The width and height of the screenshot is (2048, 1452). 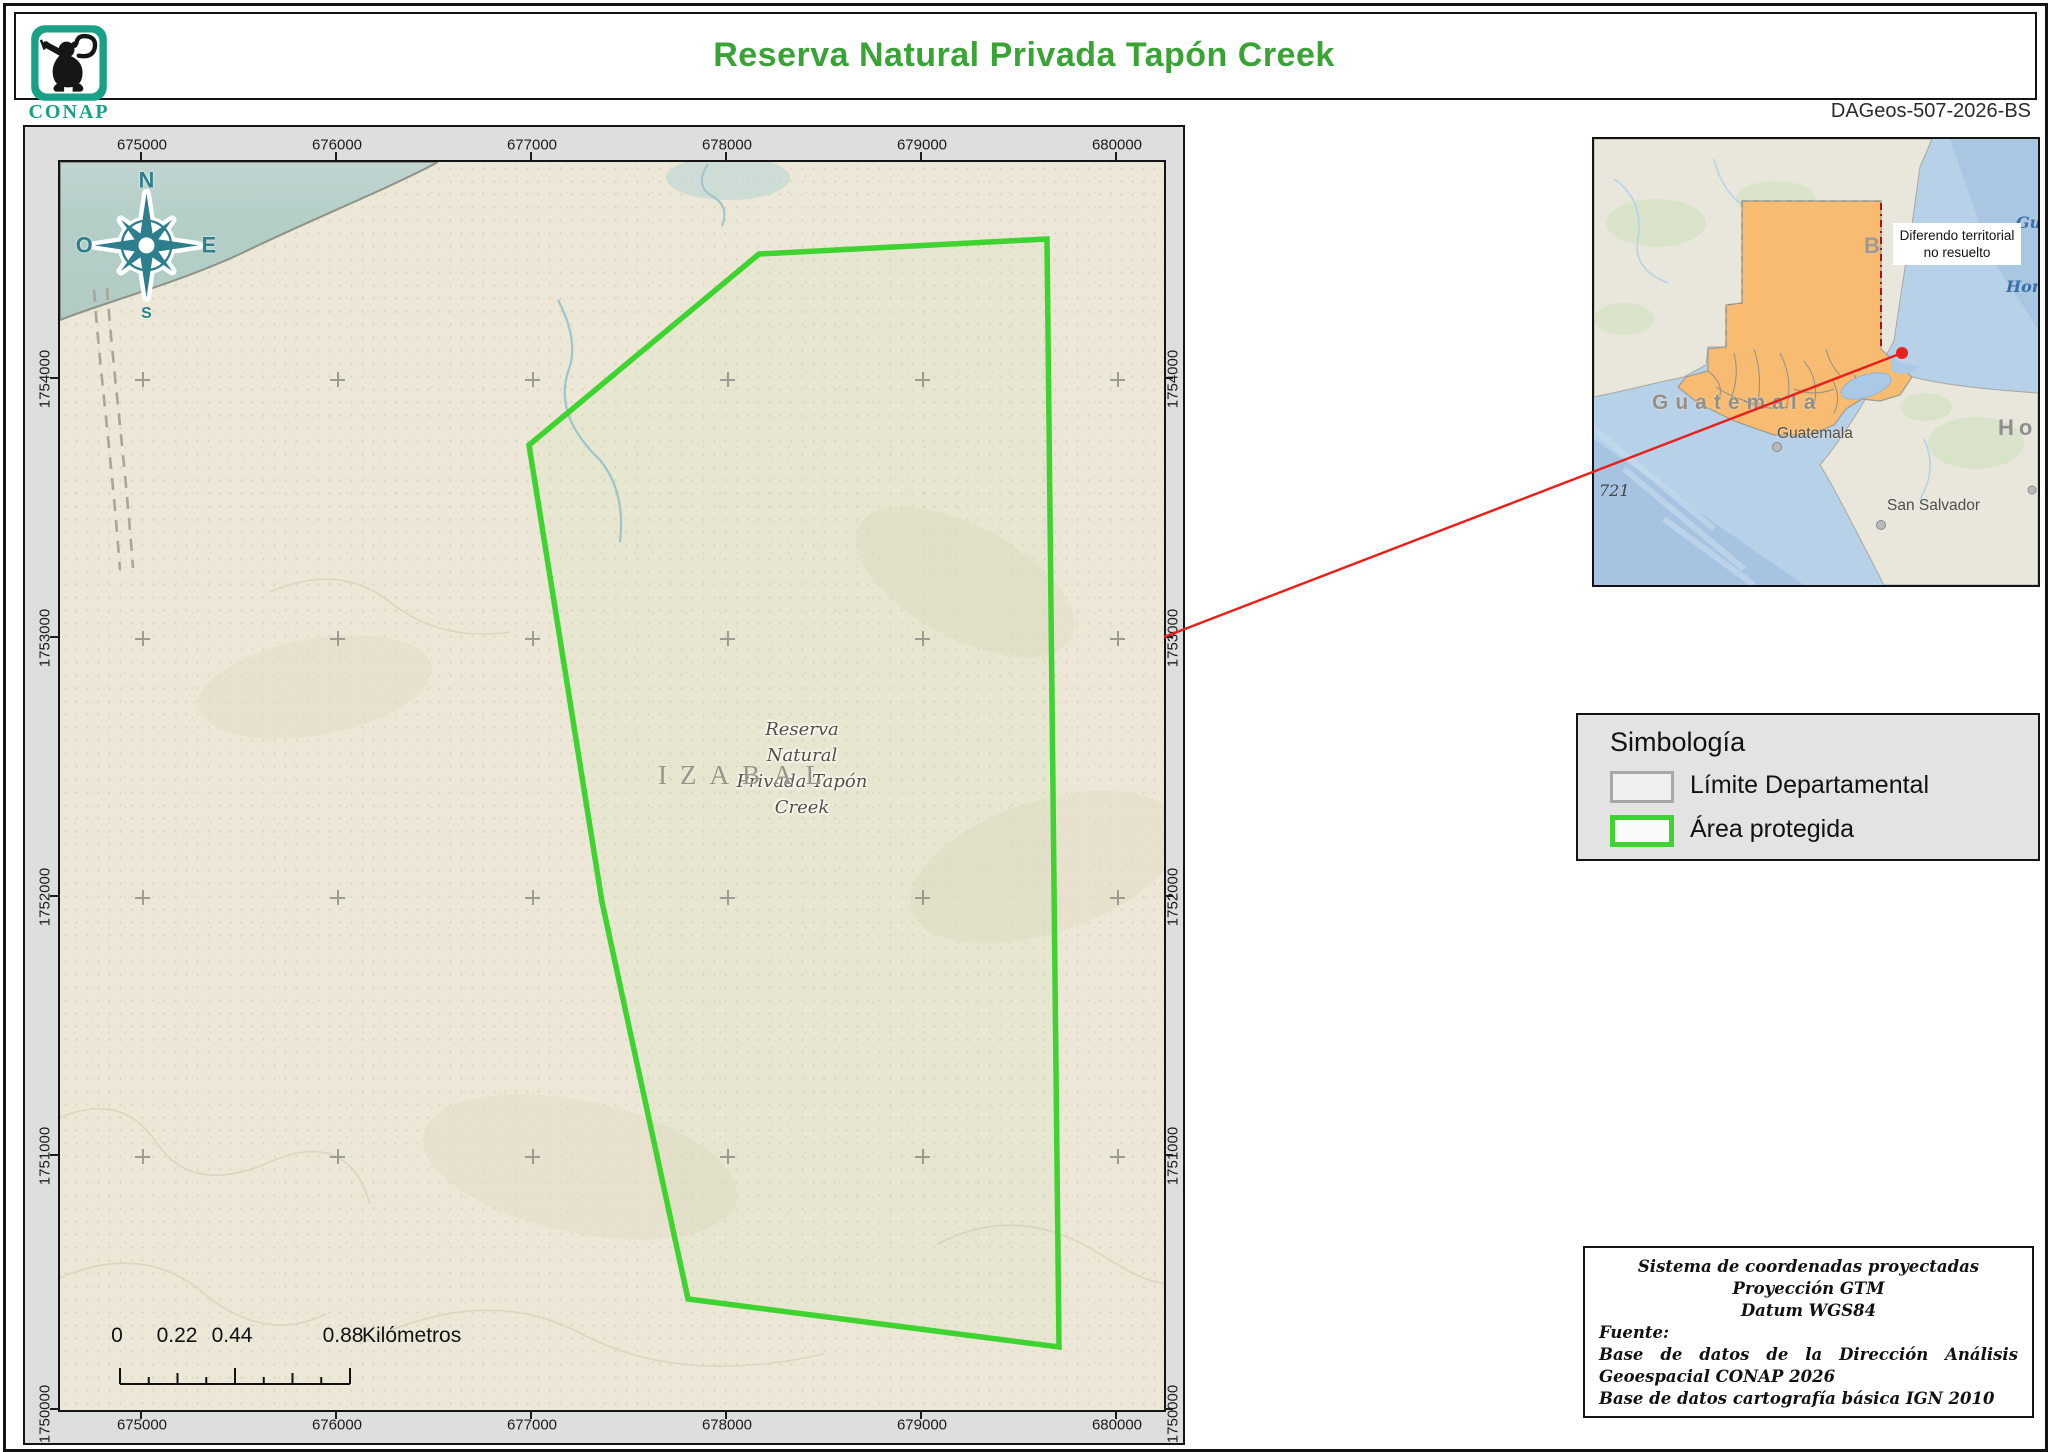 What do you see at coordinates (45, 1414) in the screenshot?
I see `y-axis-label-left: 1750000` at bounding box center [45, 1414].